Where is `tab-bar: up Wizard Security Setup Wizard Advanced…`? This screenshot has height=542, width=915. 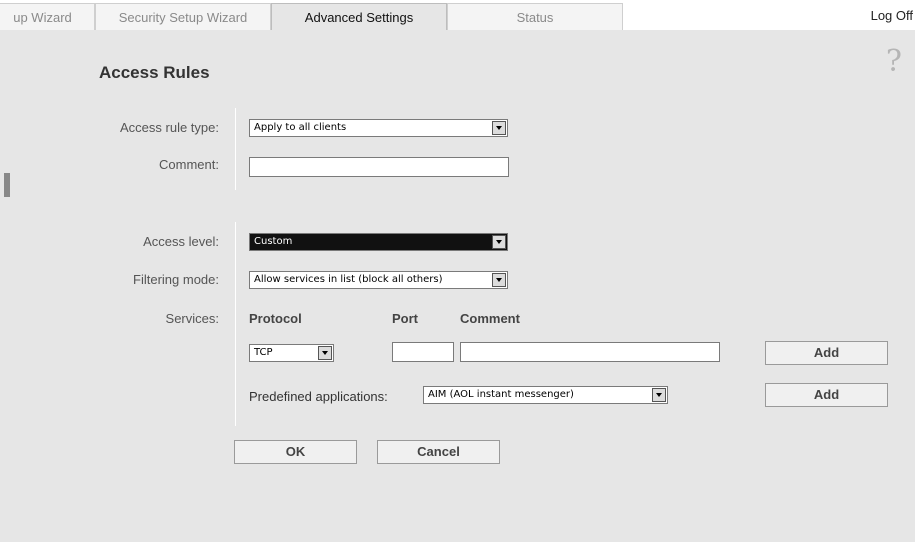 tab-bar: up Wizard Security Setup Wizard Advanced… is located at coordinates (457, 15).